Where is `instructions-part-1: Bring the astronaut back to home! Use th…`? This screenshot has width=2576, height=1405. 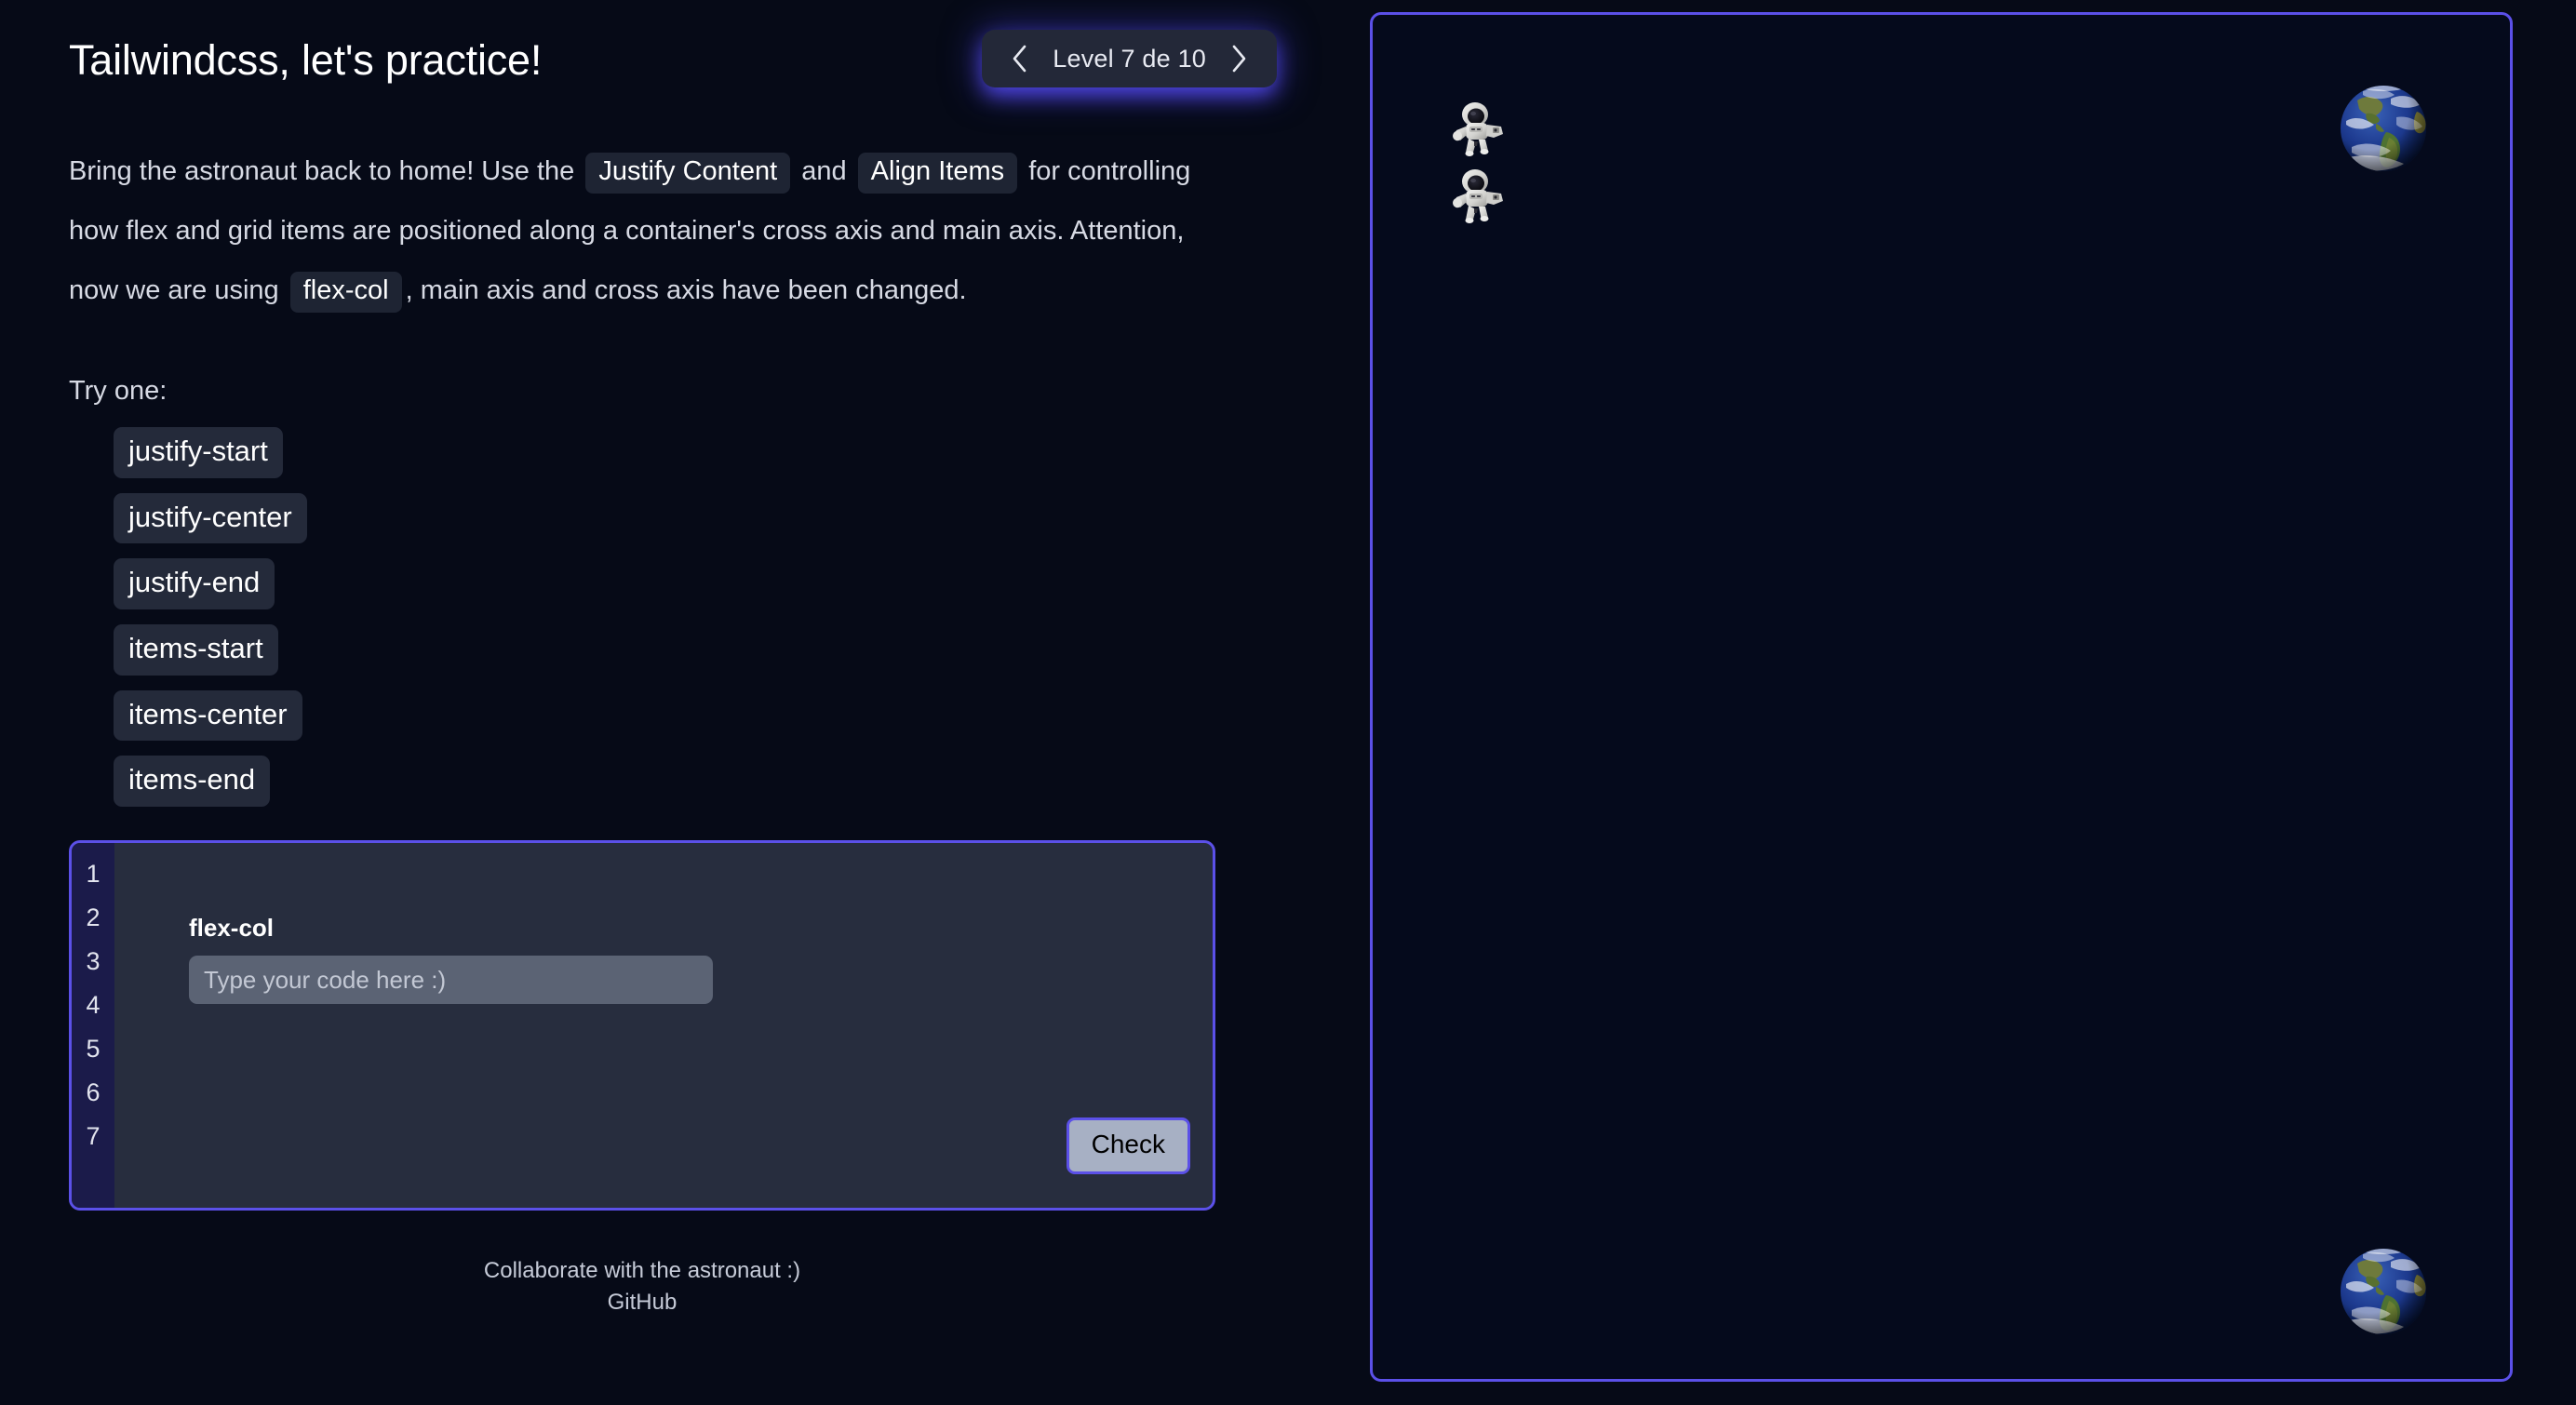
instructions-part-1: Bring the astronaut back to home! Use th… is located at coordinates (322, 171).